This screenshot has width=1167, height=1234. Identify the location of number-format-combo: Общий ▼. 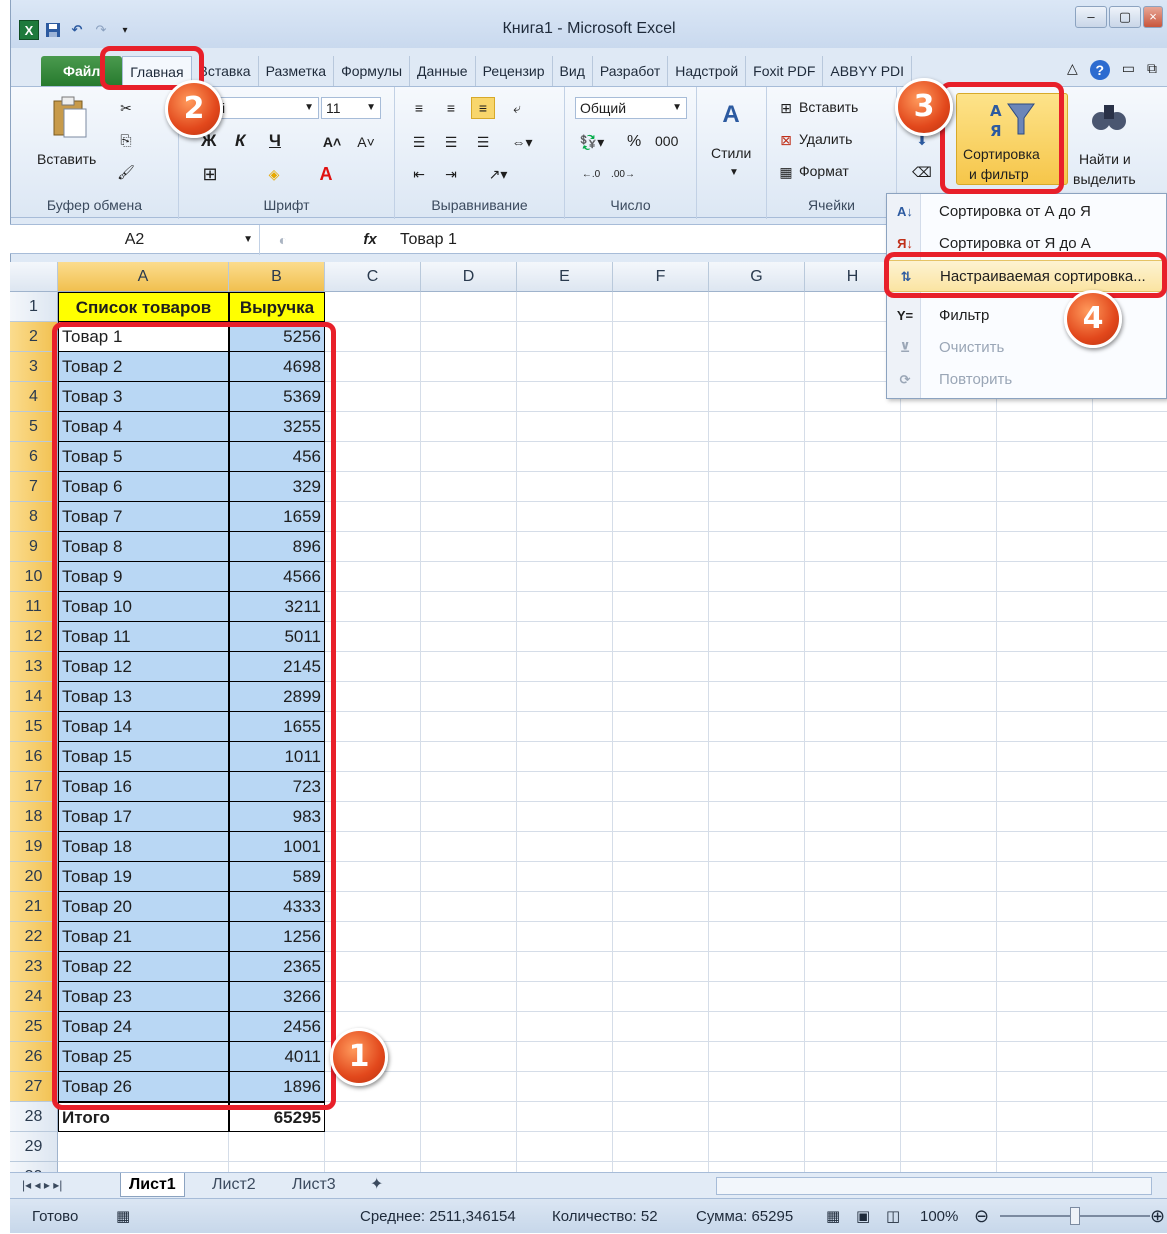
(631, 108).